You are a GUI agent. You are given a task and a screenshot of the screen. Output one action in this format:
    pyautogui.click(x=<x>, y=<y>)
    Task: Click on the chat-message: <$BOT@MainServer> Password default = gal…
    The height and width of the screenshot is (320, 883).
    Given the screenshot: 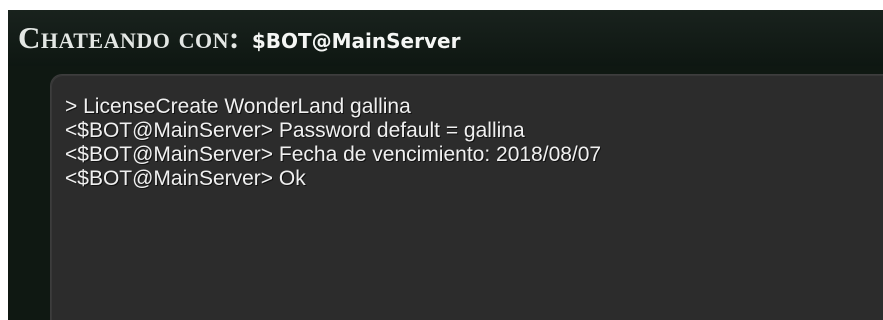 What is the action you would take?
    pyautogui.click(x=295, y=130)
    